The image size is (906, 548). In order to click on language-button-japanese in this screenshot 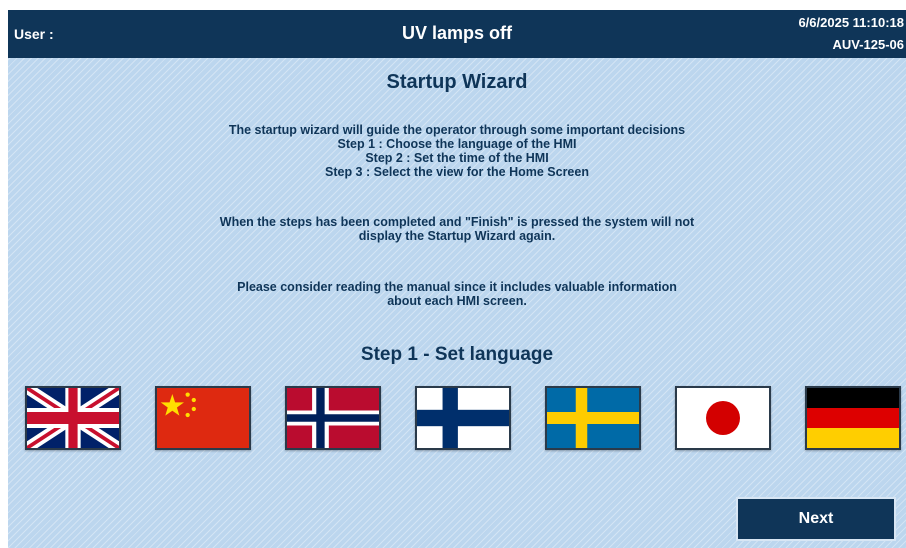, I will do `click(723, 418)`.